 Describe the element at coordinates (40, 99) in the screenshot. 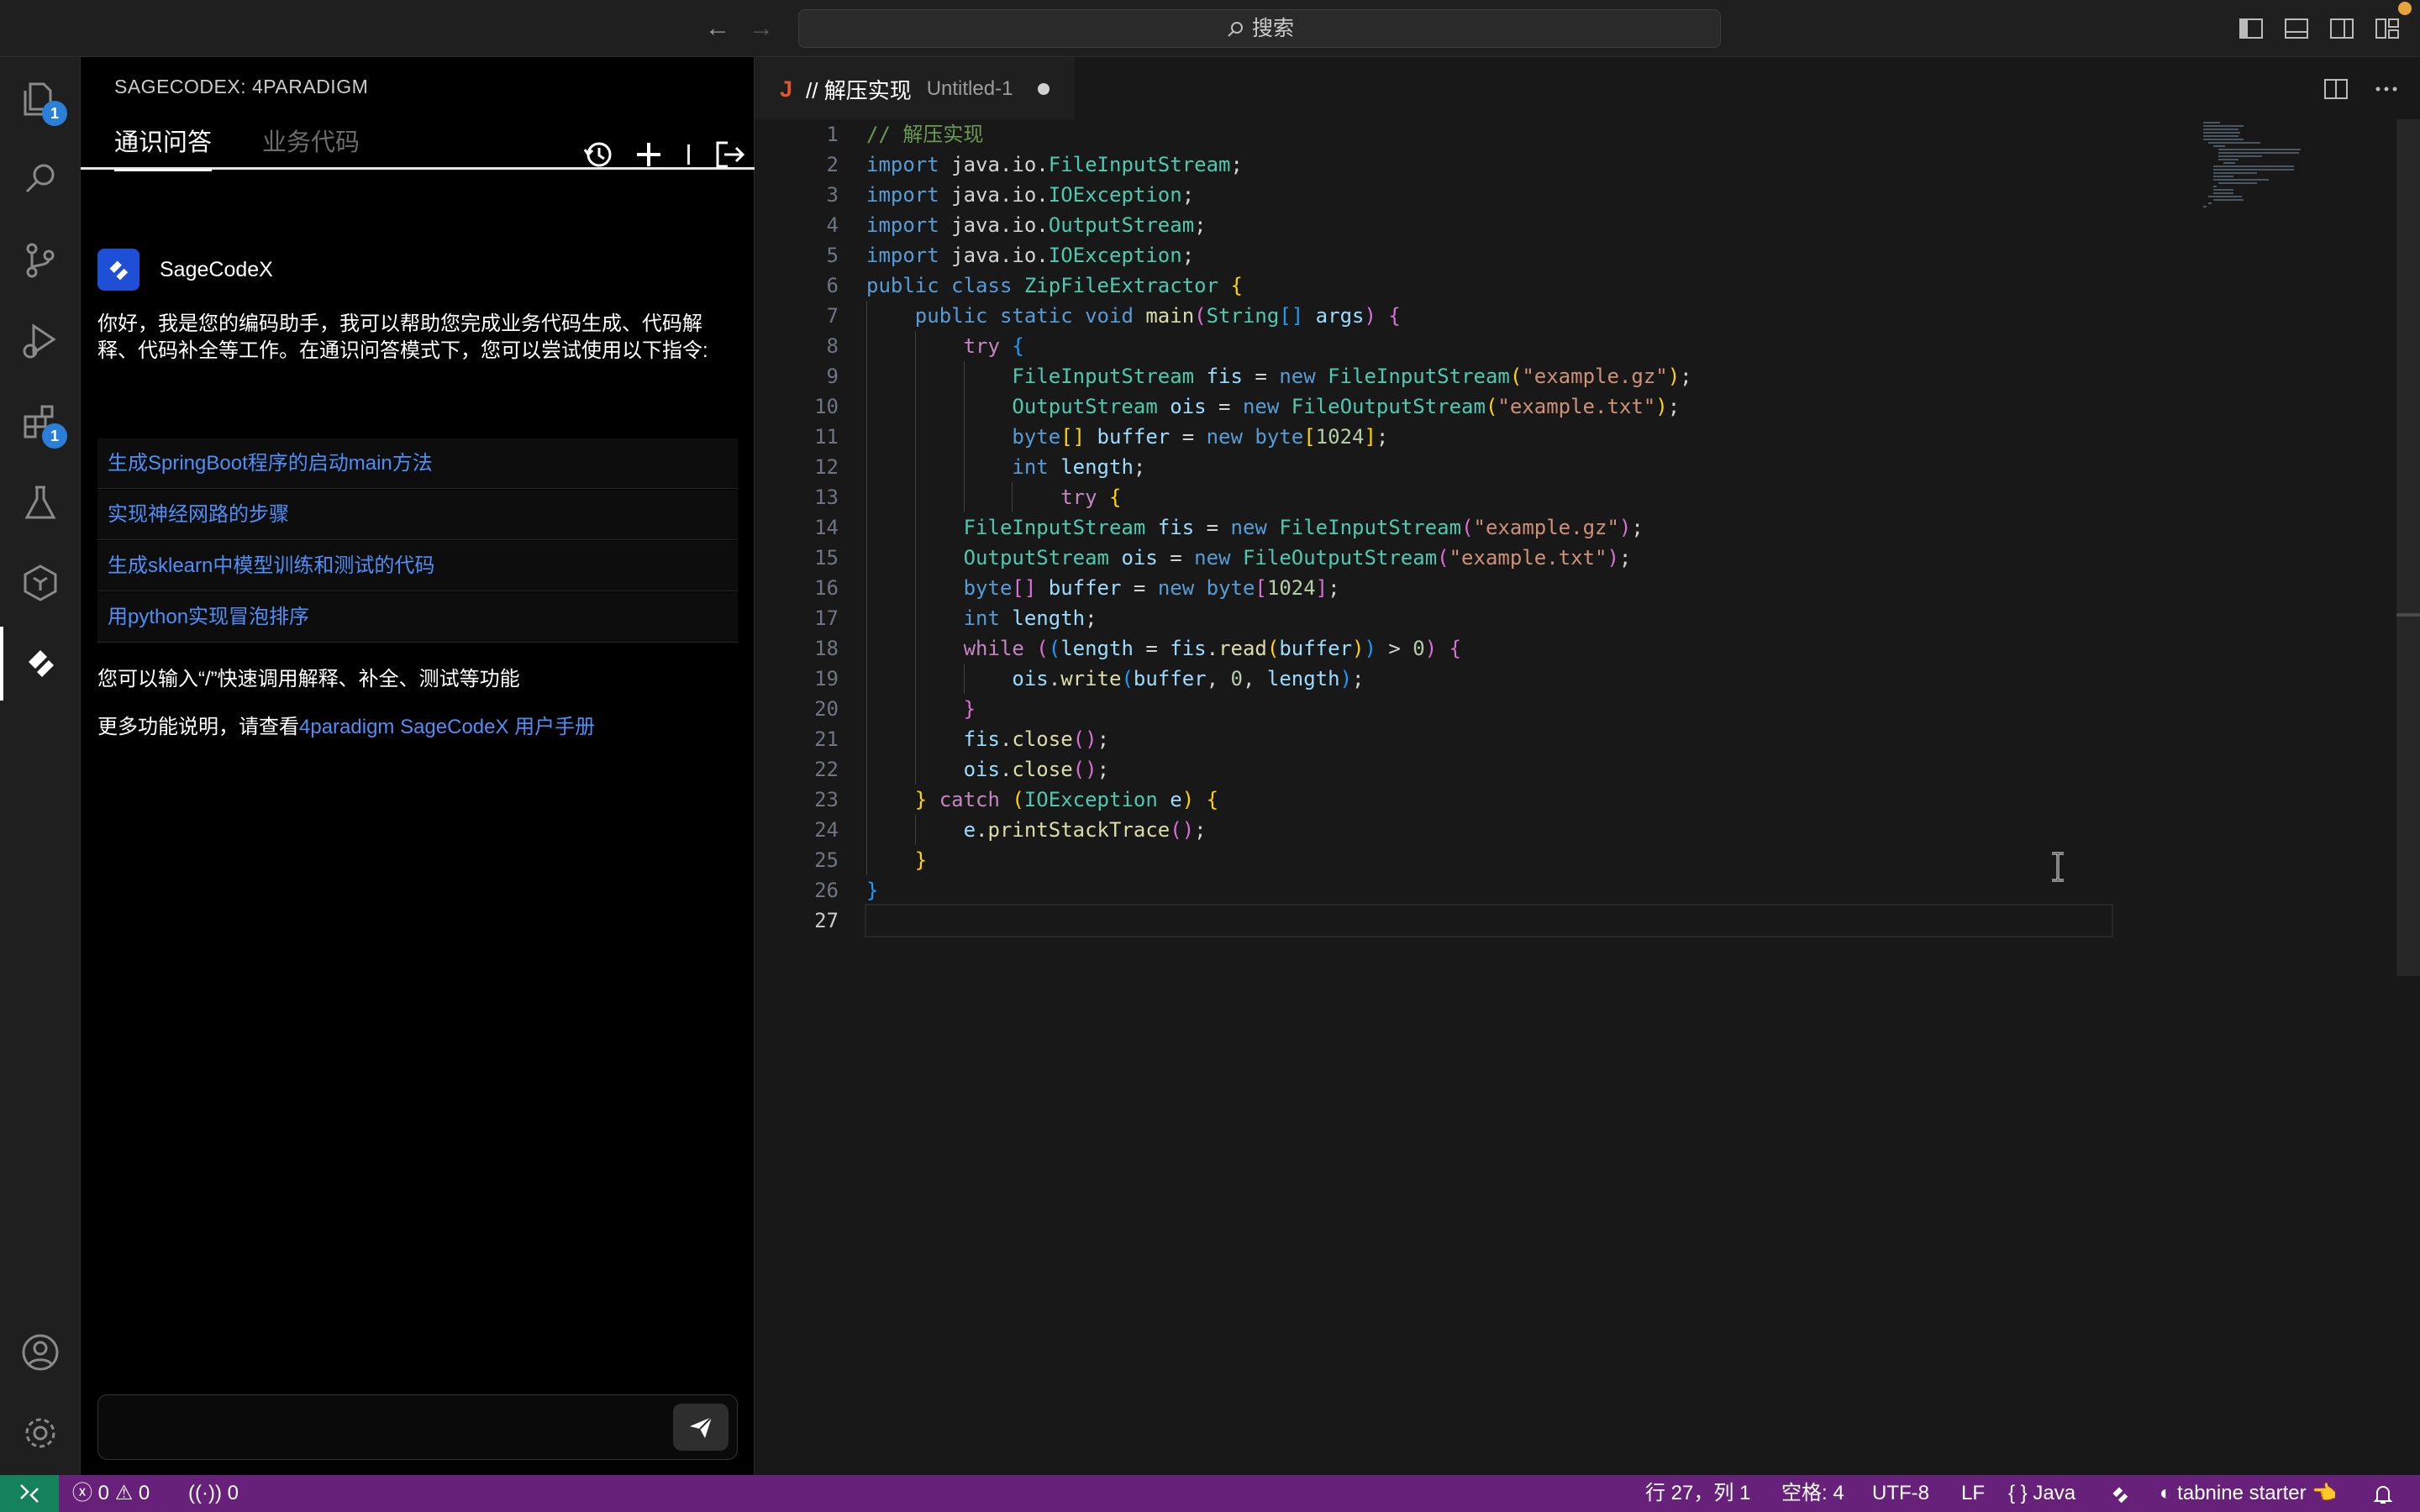

I see `explorer-button: 1` at that location.